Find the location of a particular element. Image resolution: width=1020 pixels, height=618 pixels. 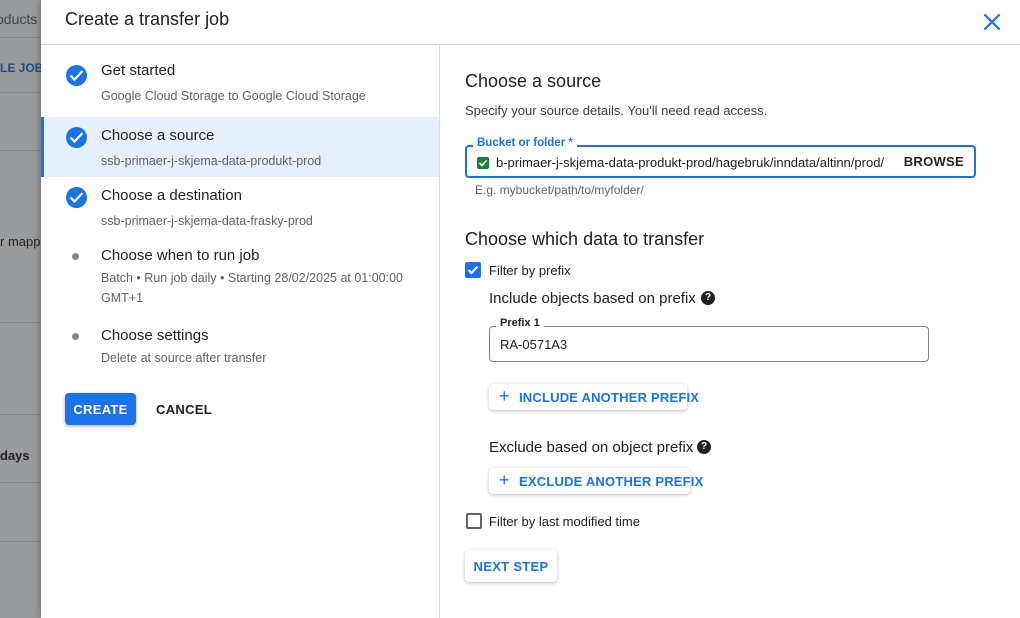

browse-button: BROWSE is located at coordinates (934, 161).